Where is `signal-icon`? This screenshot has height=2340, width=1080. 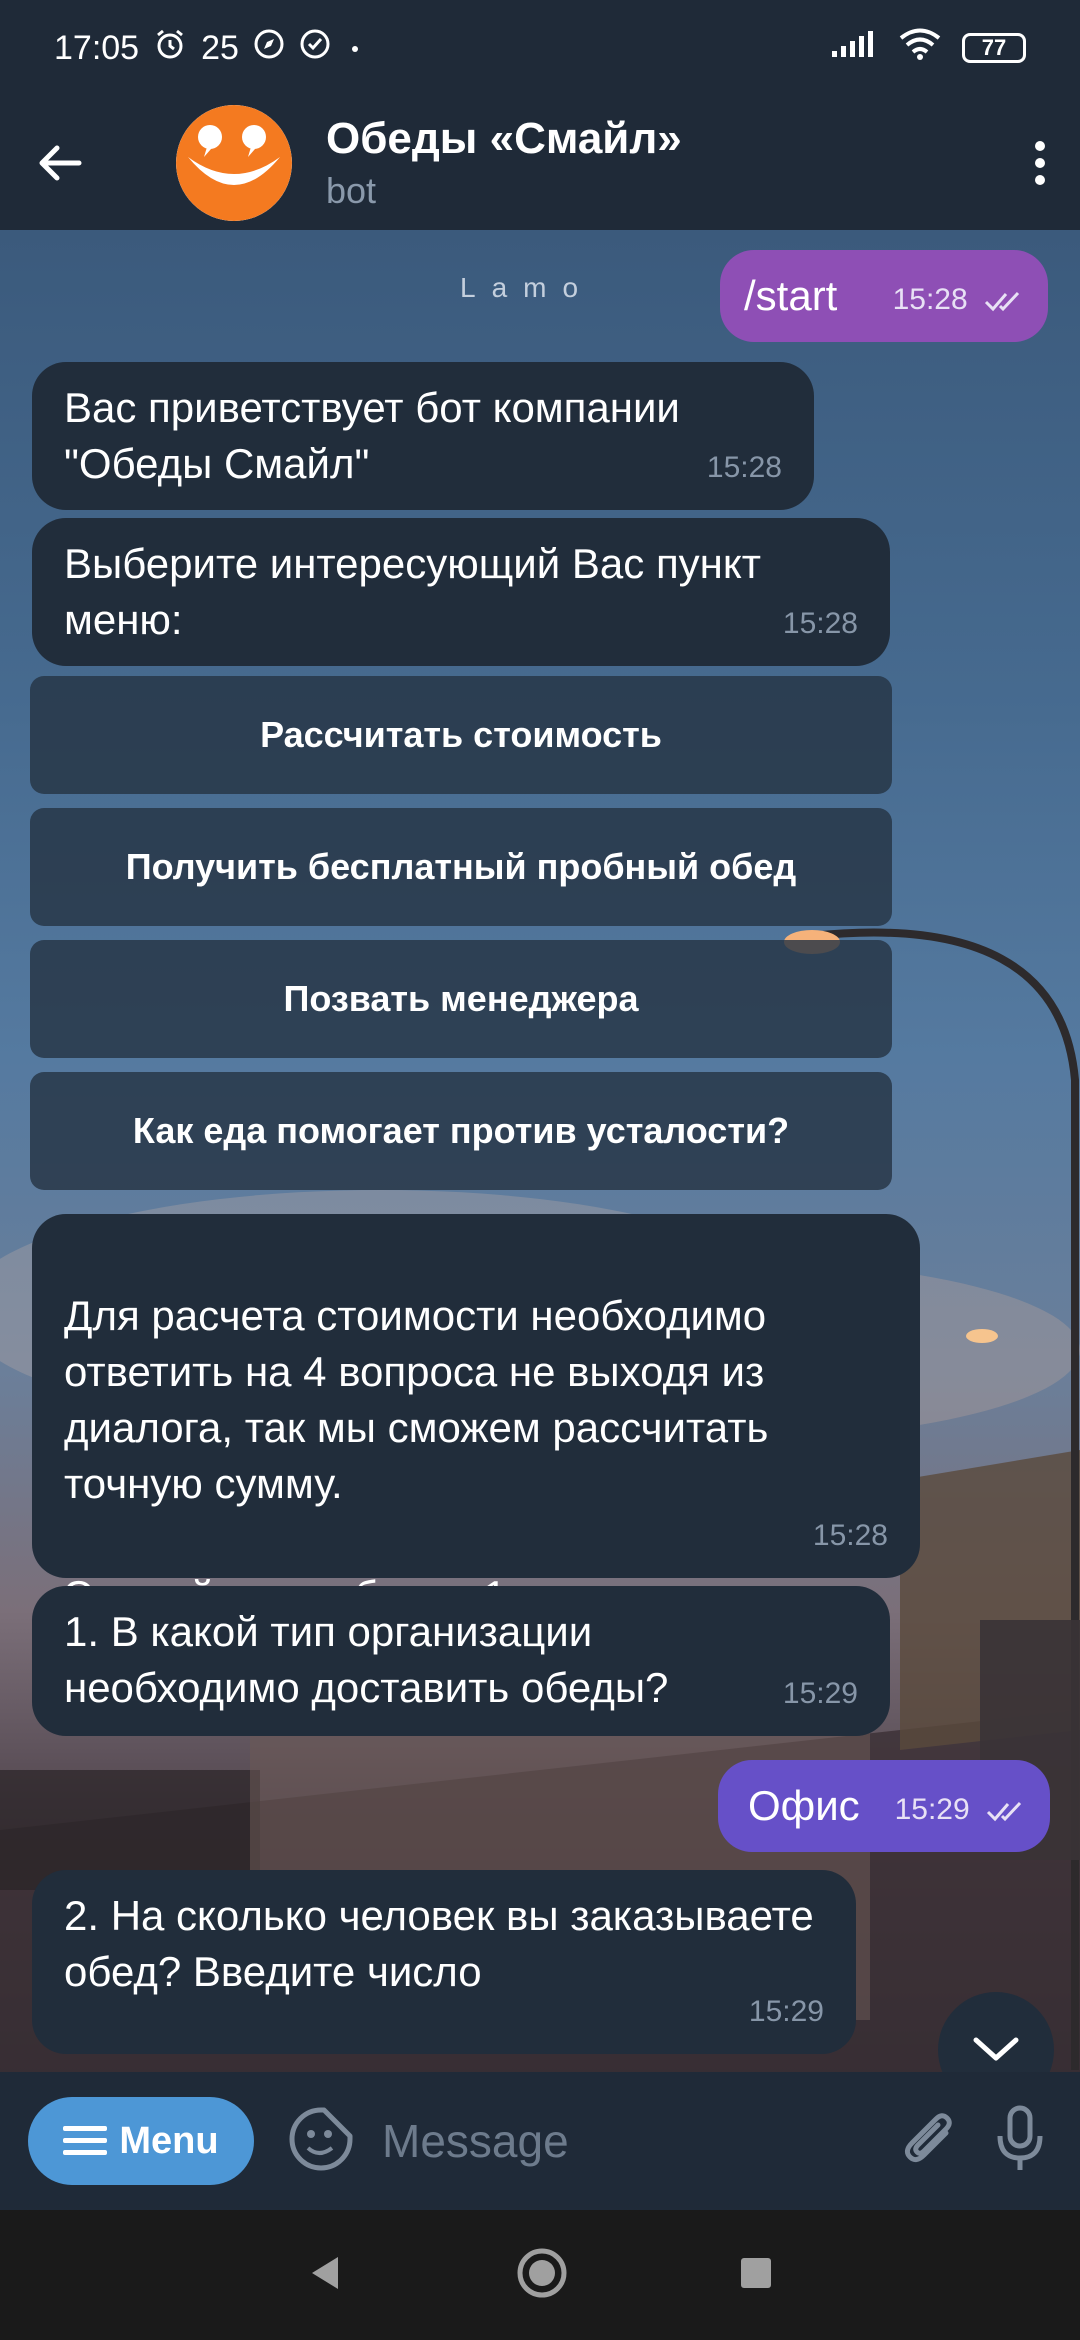 signal-icon is located at coordinates (854, 48).